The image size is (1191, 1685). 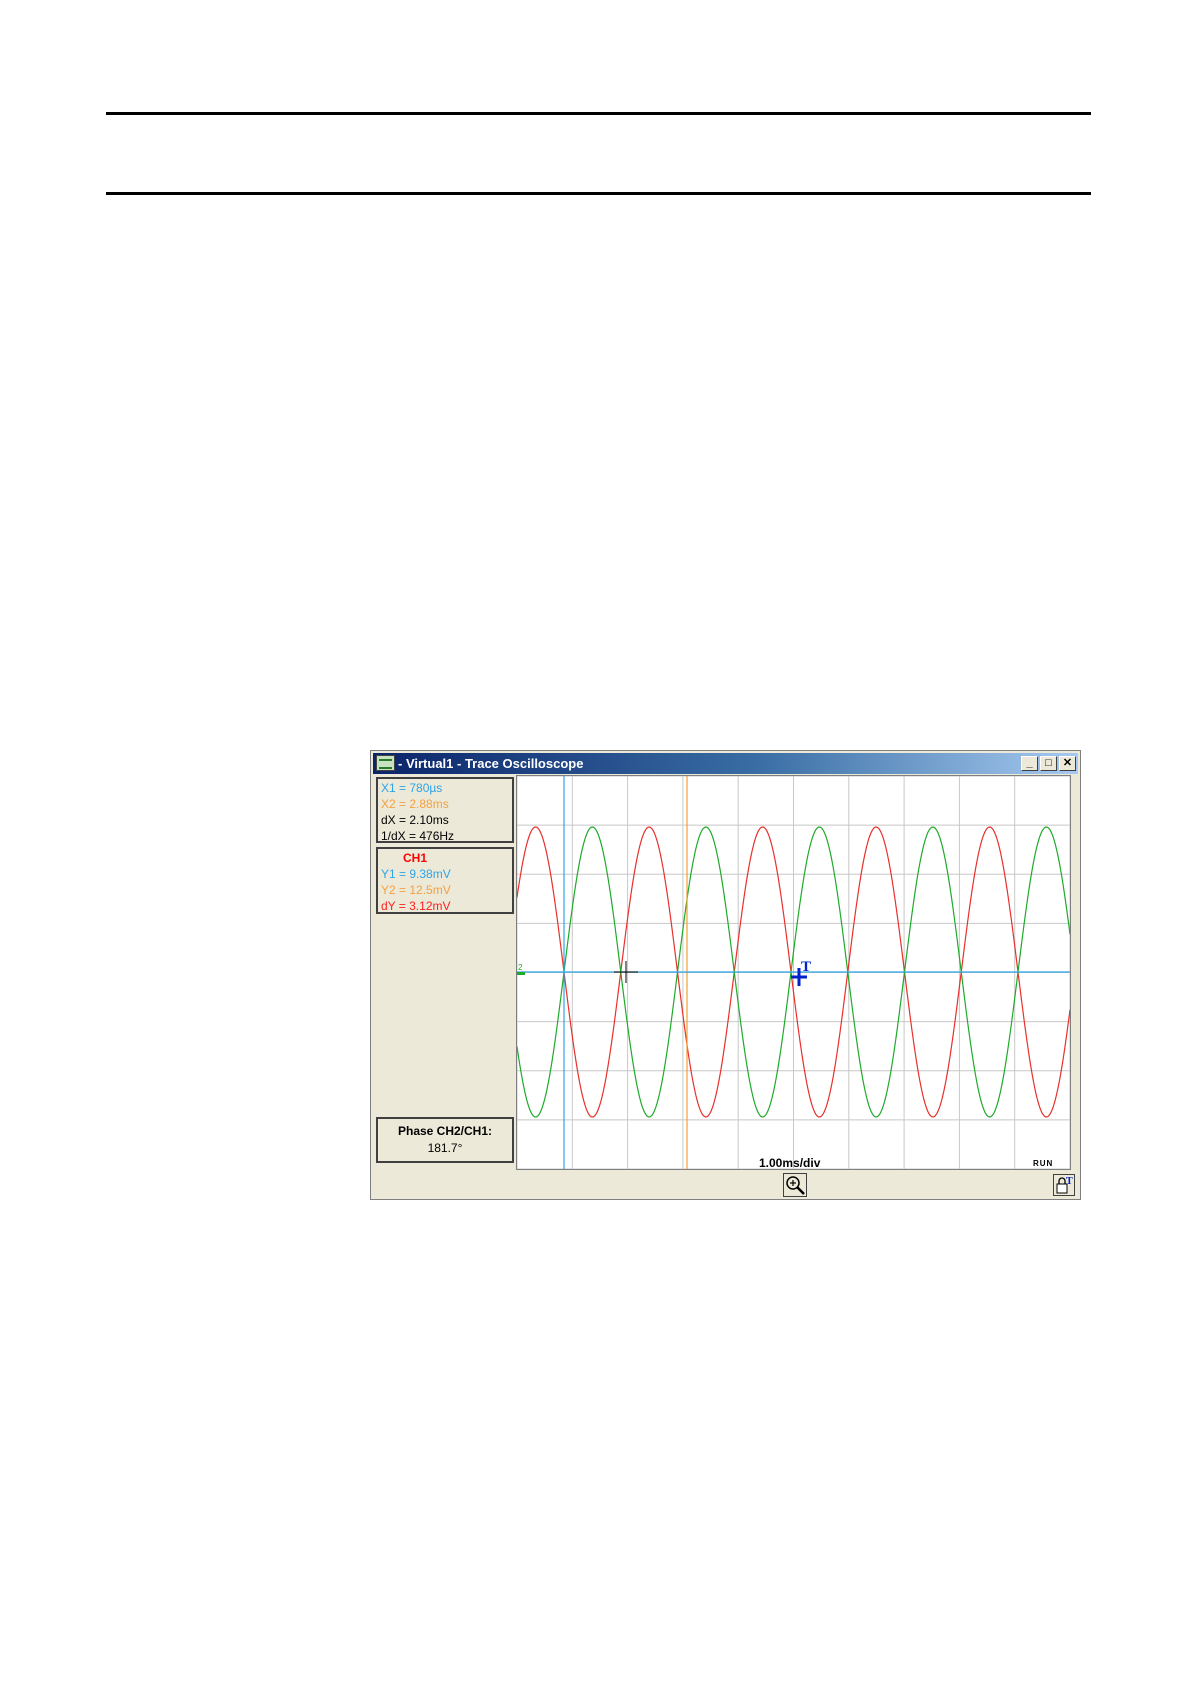 What do you see at coordinates (415, 820) in the screenshot?
I see `dx-readout: dX = 2.10ms` at bounding box center [415, 820].